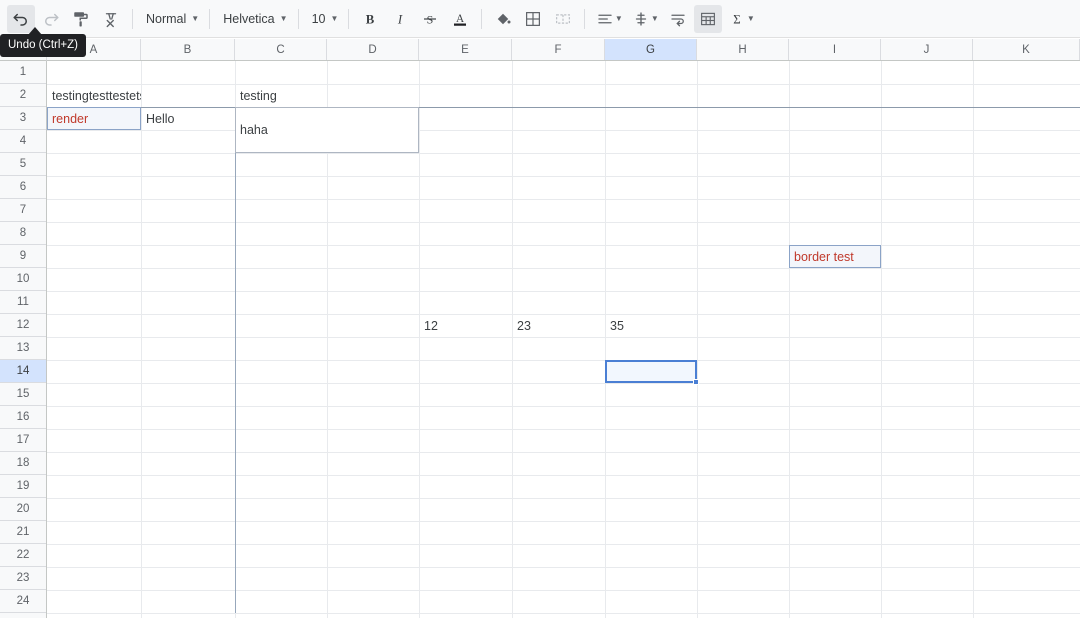 The image size is (1080, 618). Describe the element at coordinates (23, 256) in the screenshot. I see `row-header-9: 9` at that location.